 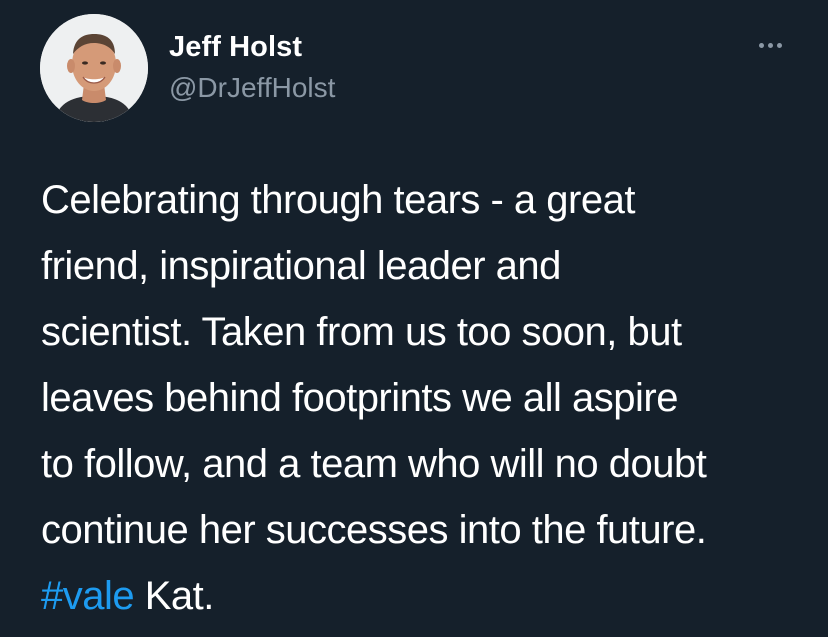 I want to click on author-handle: @DrJeffHolst, so click(x=252, y=88).